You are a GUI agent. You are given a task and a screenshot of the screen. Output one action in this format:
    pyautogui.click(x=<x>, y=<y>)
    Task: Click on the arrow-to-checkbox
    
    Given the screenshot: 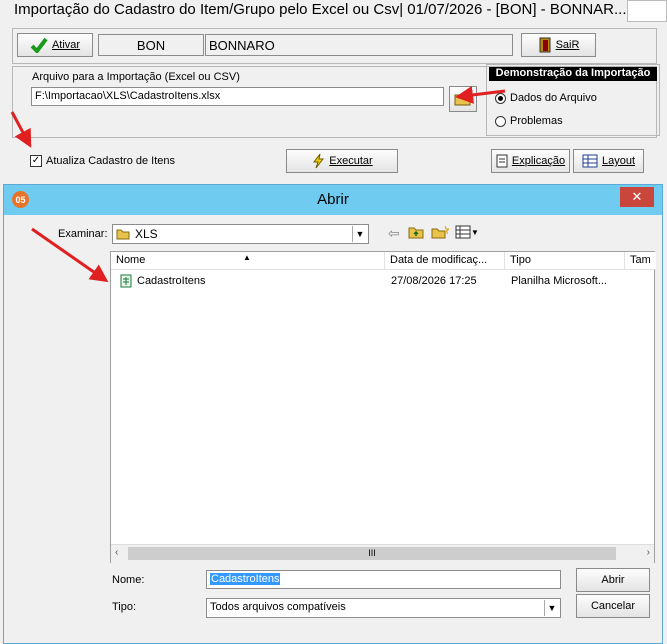 What is the action you would take?
    pyautogui.click(x=21, y=129)
    